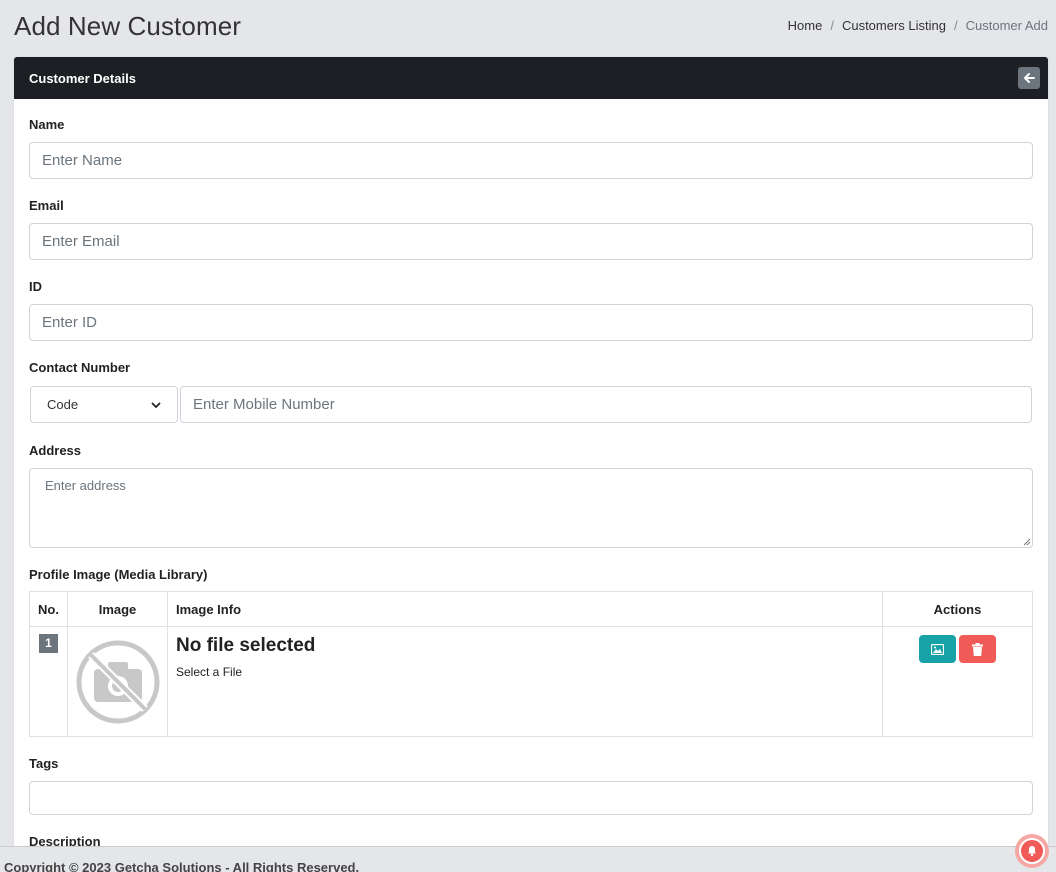 This screenshot has height=872, width=1056. I want to click on name-input, so click(531, 160).